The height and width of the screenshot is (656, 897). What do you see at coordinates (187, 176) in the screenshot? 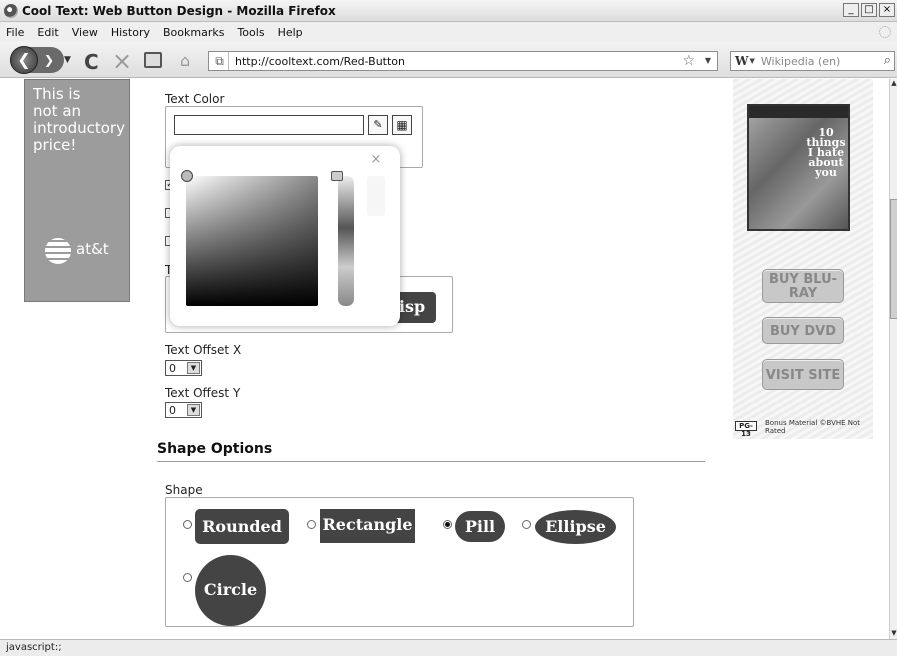
I see `color-handle` at bounding box center [187, 176].